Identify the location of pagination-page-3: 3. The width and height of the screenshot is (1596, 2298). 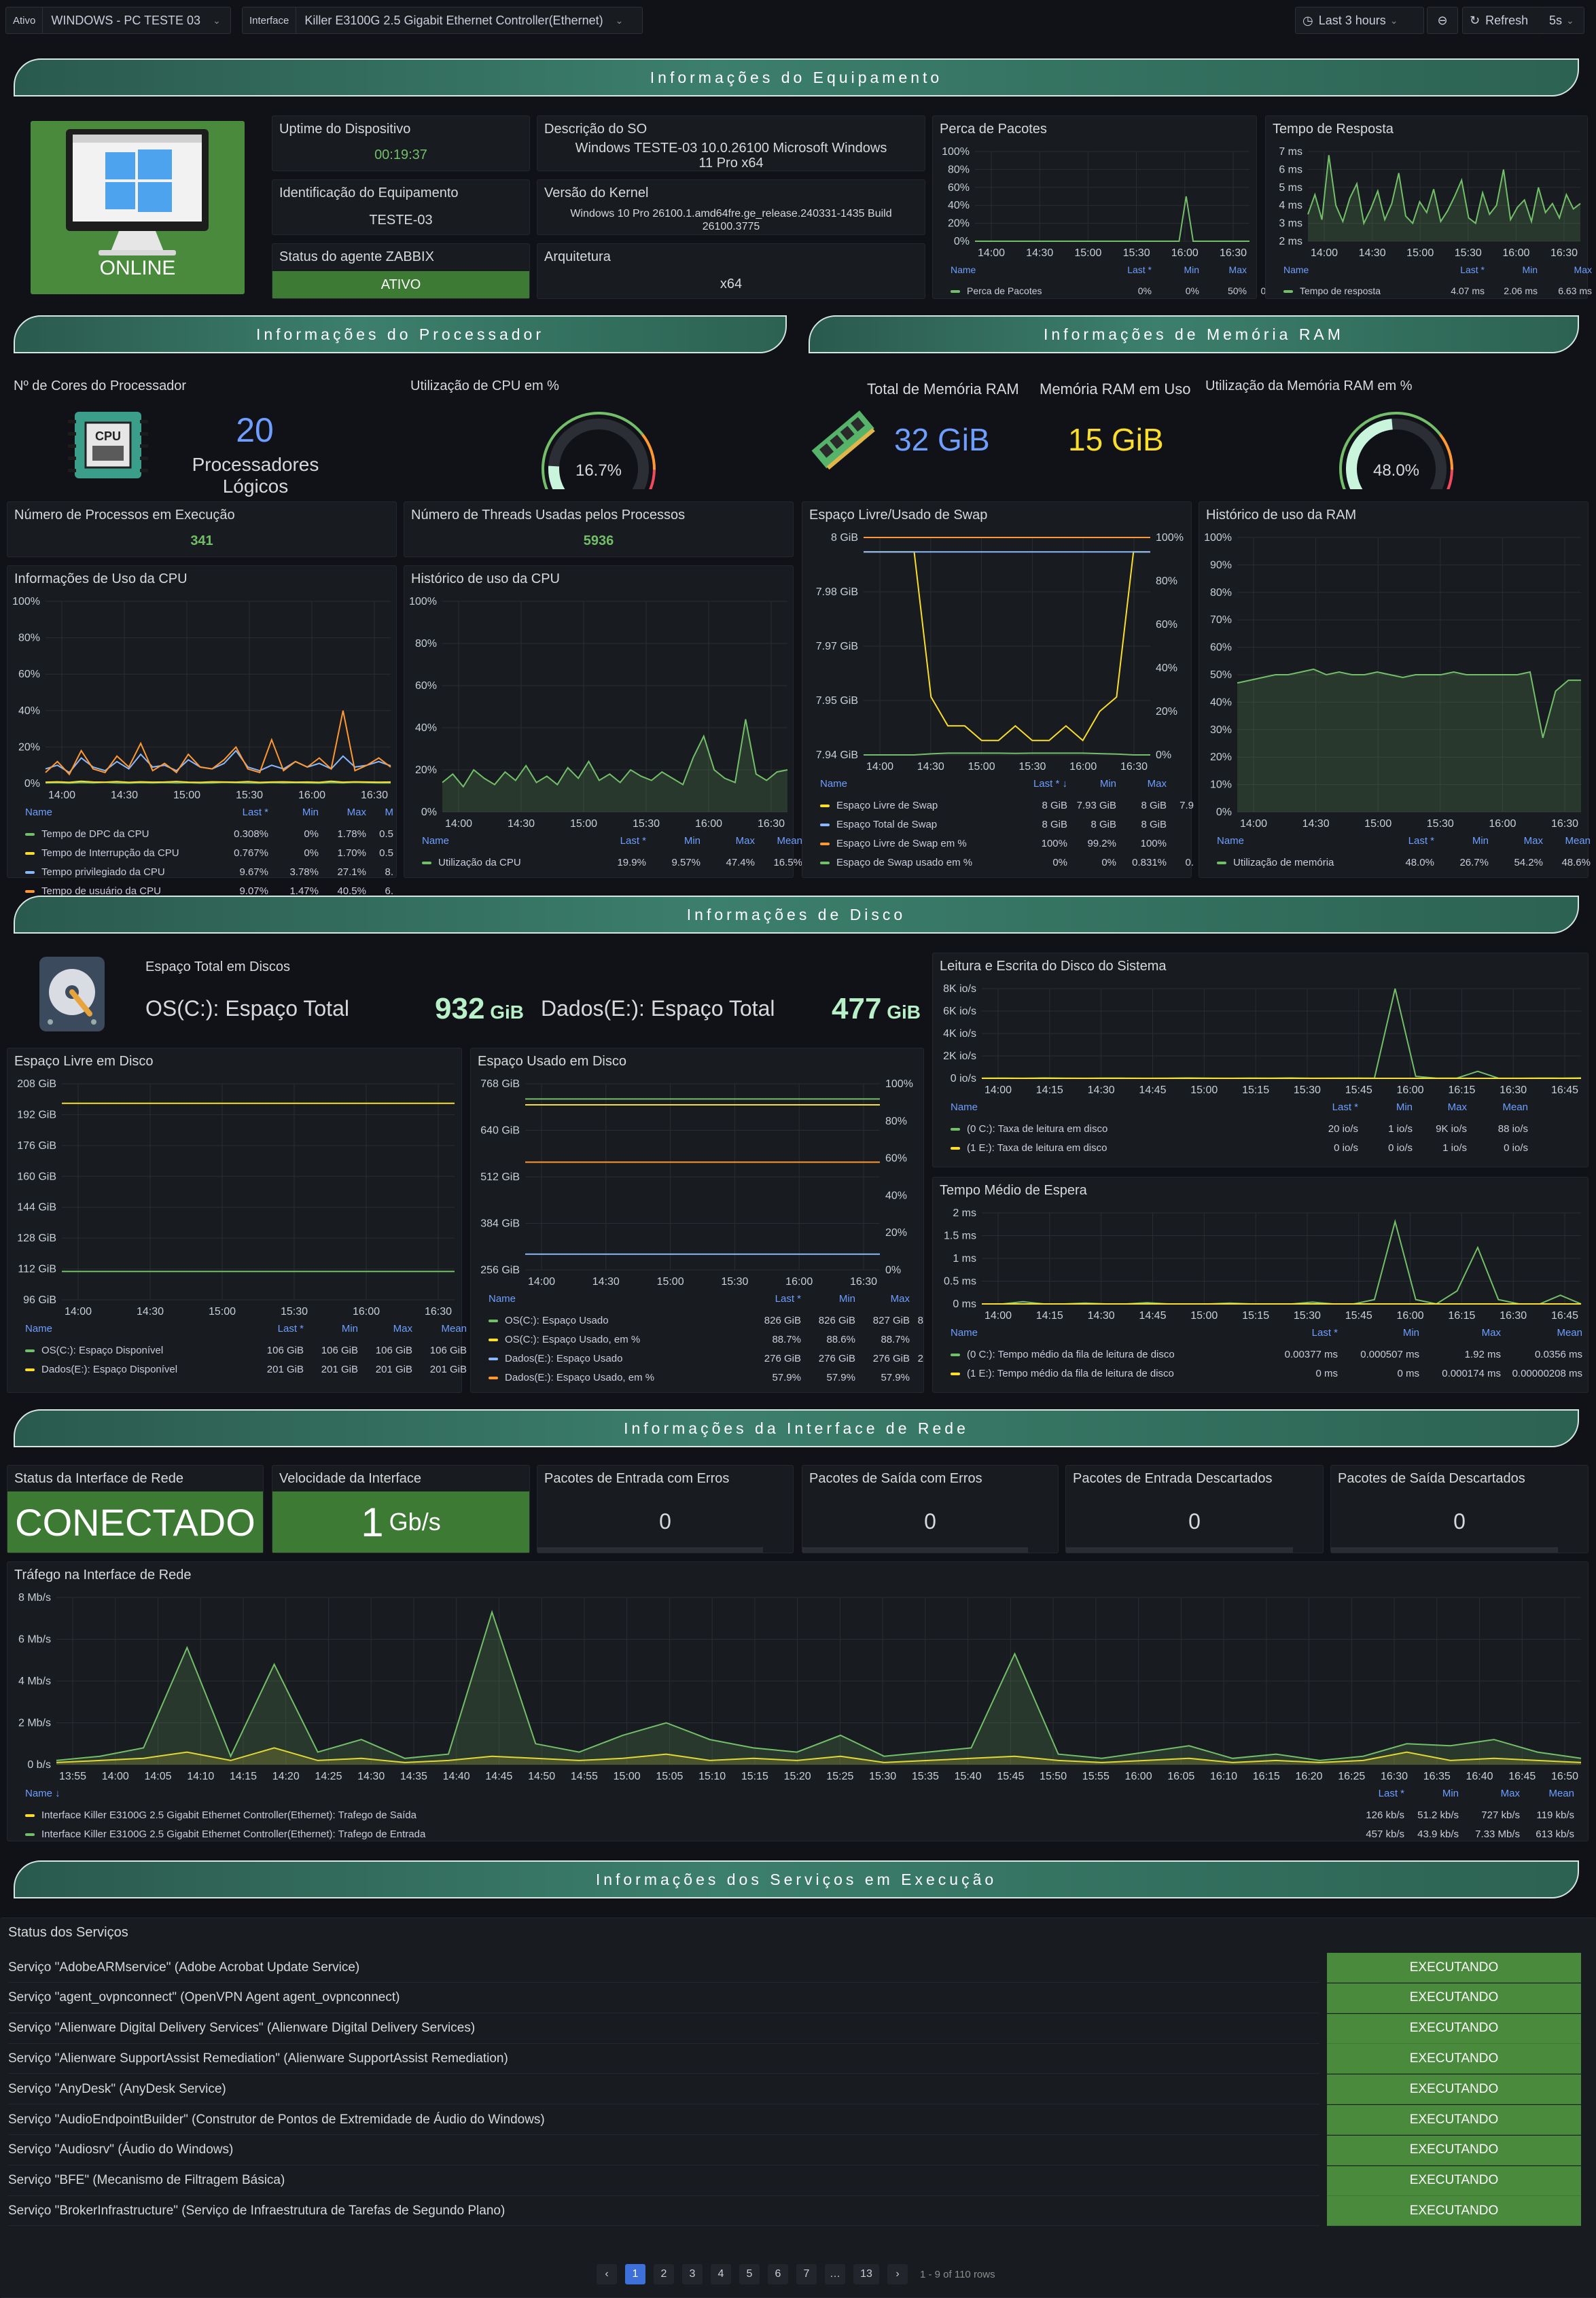
(692, 2274).